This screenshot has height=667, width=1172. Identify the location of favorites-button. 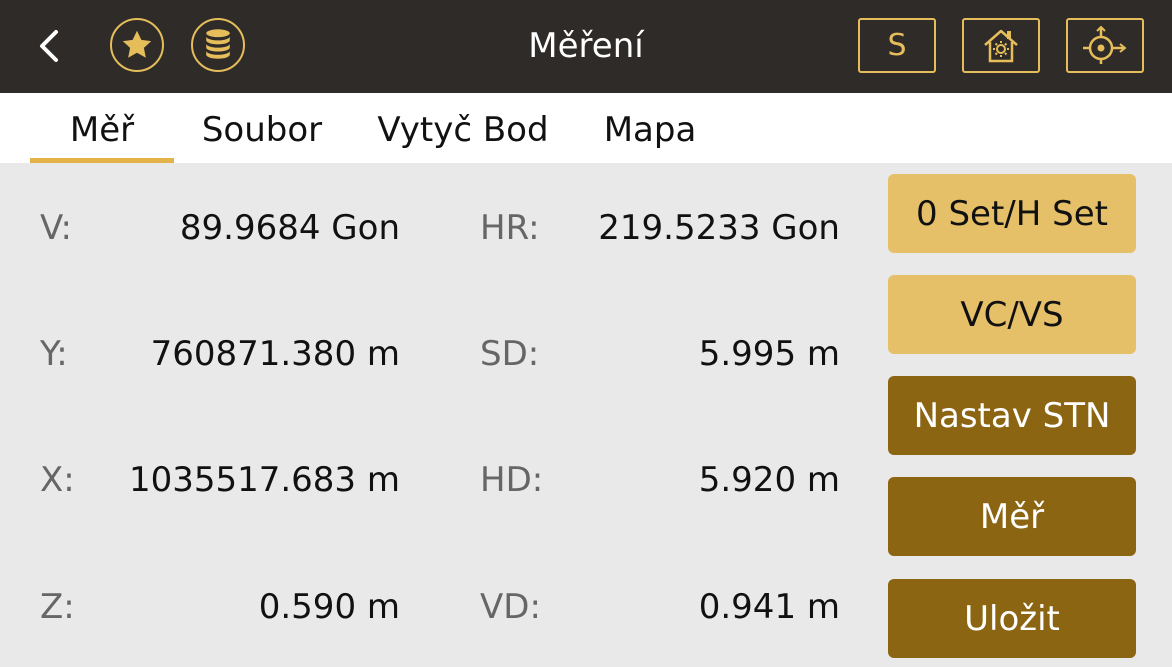
(137, 45).